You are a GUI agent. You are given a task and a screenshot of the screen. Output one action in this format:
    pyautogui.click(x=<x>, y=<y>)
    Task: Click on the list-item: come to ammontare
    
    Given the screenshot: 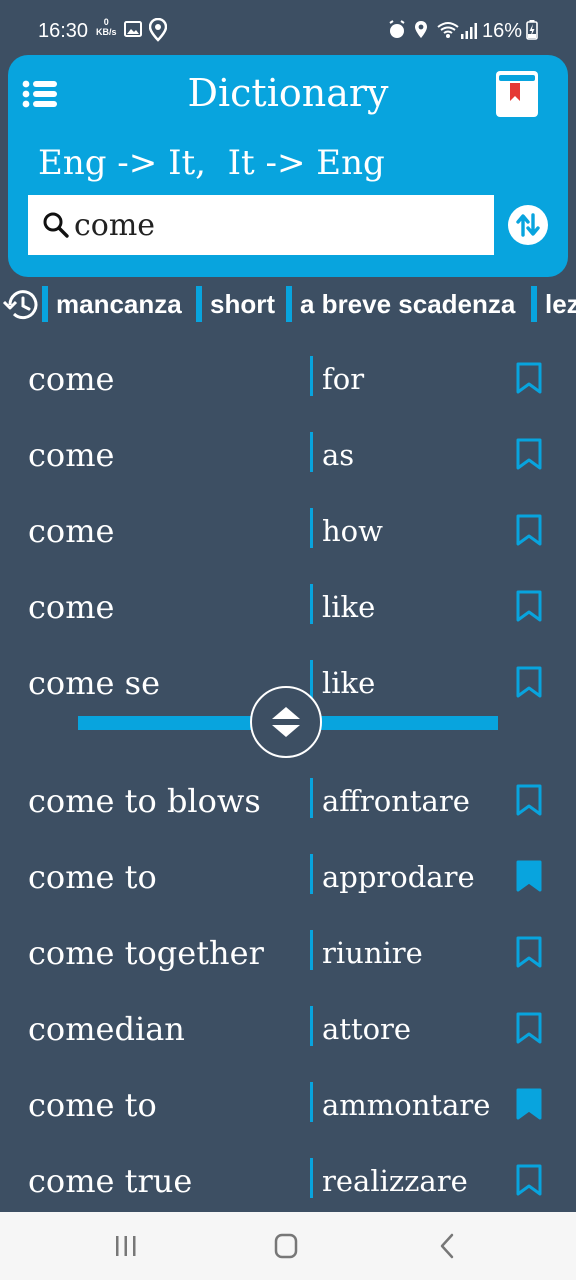 What is the action you would take?
    pyautogui.click(x=288, y=1106)
    